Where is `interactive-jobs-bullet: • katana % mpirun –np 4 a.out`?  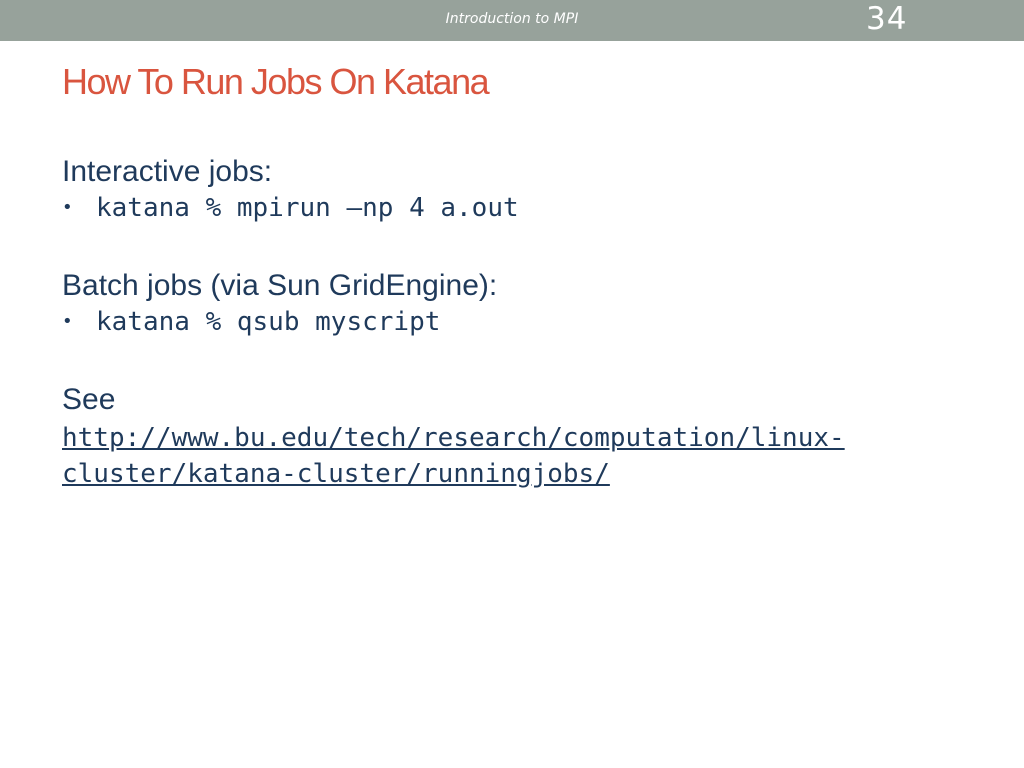
interactive-jobs-bullet: • katana % mpirun –np 4 a.out is located at coordinates (512, 208).